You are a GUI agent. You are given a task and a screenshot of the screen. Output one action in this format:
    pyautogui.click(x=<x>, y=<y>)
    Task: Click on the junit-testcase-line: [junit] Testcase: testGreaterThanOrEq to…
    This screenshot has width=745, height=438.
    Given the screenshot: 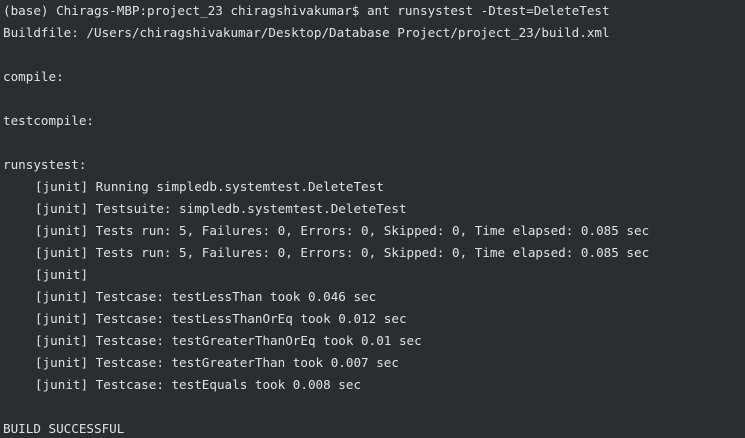 What is the action you would take?
    pyautogui.click(x=228, y=340)
    